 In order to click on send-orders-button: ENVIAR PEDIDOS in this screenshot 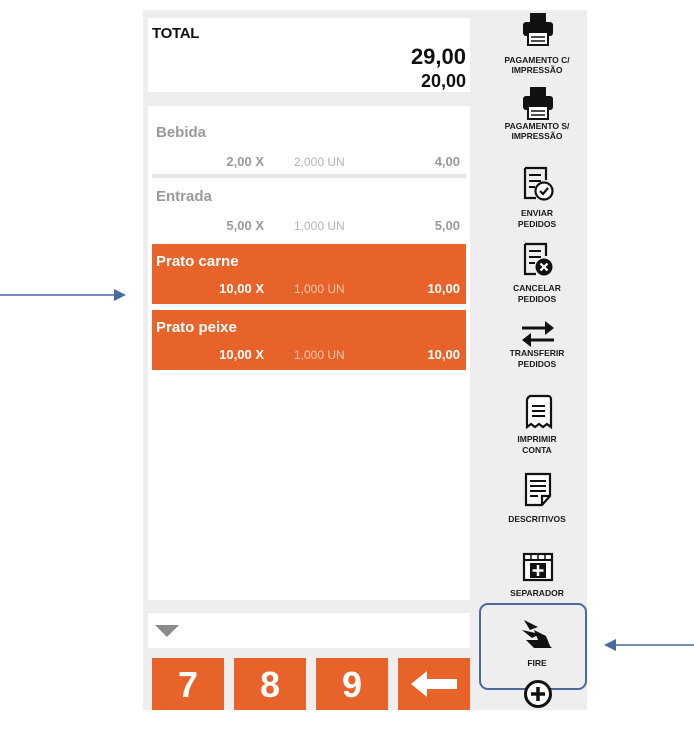, I will do `click(537, 198)`.